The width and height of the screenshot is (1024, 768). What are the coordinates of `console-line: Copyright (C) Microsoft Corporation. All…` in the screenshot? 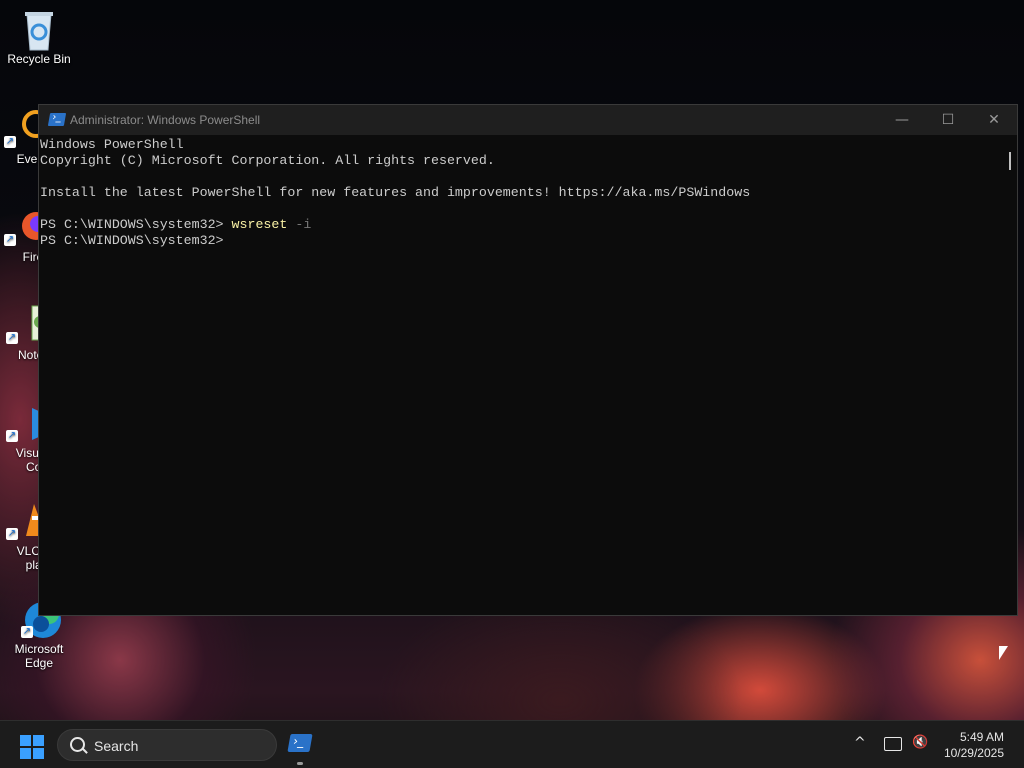 It's located at (267, 160).